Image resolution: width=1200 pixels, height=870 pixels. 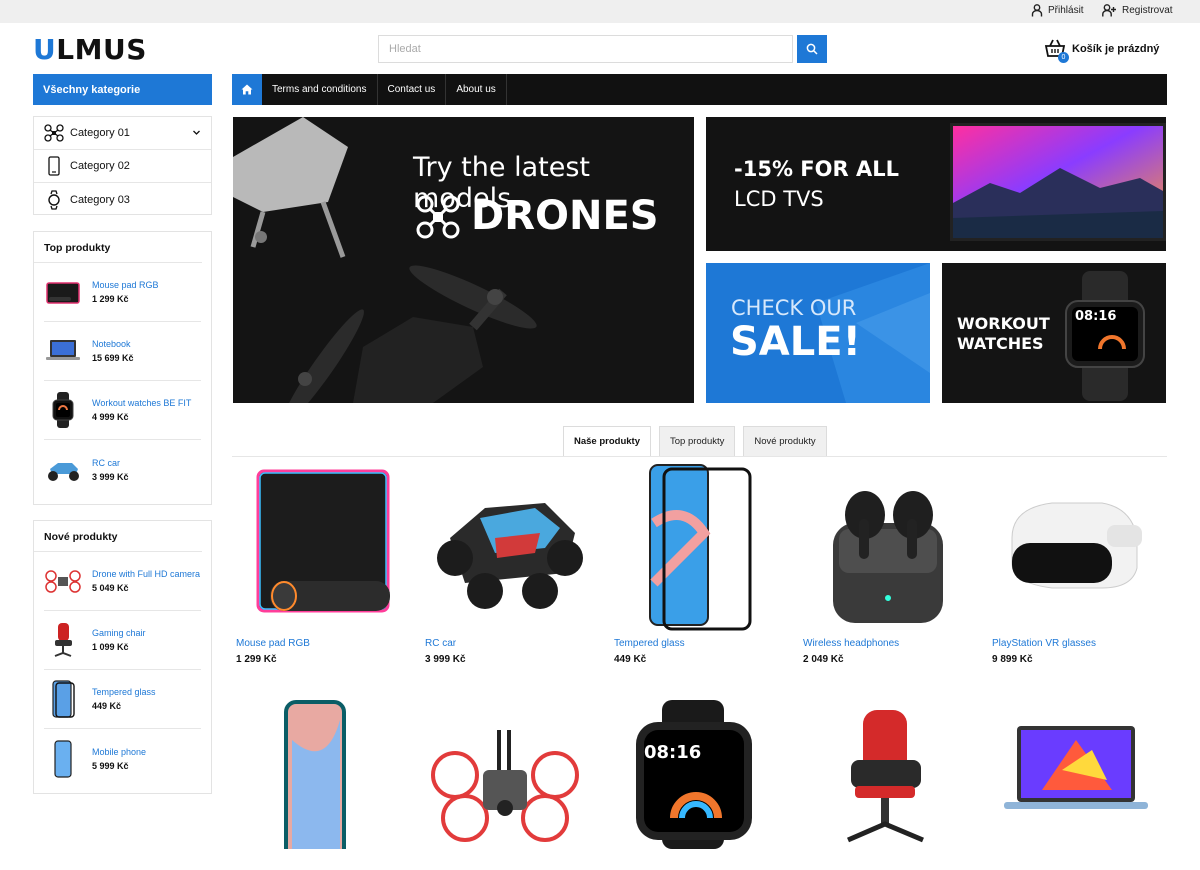 I want to click on logo-text: LMUS, so click(x=101, y=49).